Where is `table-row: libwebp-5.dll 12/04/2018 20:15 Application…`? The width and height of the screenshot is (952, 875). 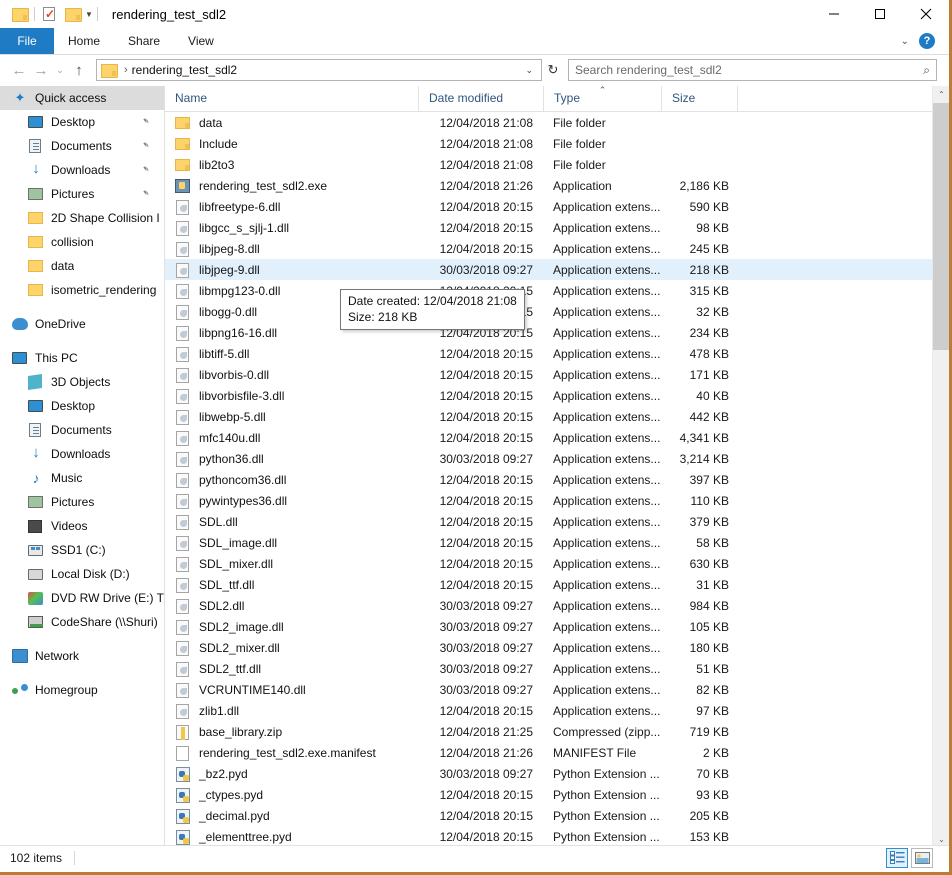
table-row: libwebp-5.dll 12/04/2018 20:15 Application… is located at coordinates (557, 416).